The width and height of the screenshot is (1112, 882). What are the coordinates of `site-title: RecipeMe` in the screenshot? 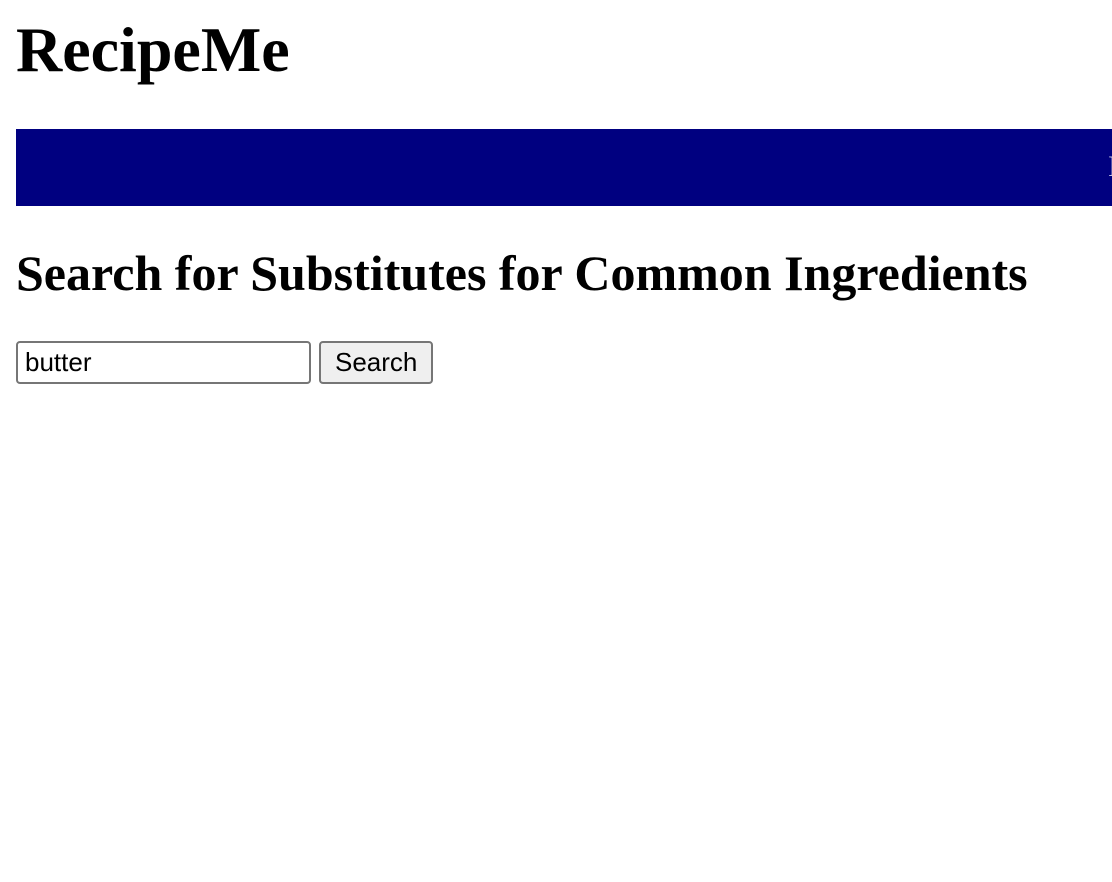 It's located at (153, 49).